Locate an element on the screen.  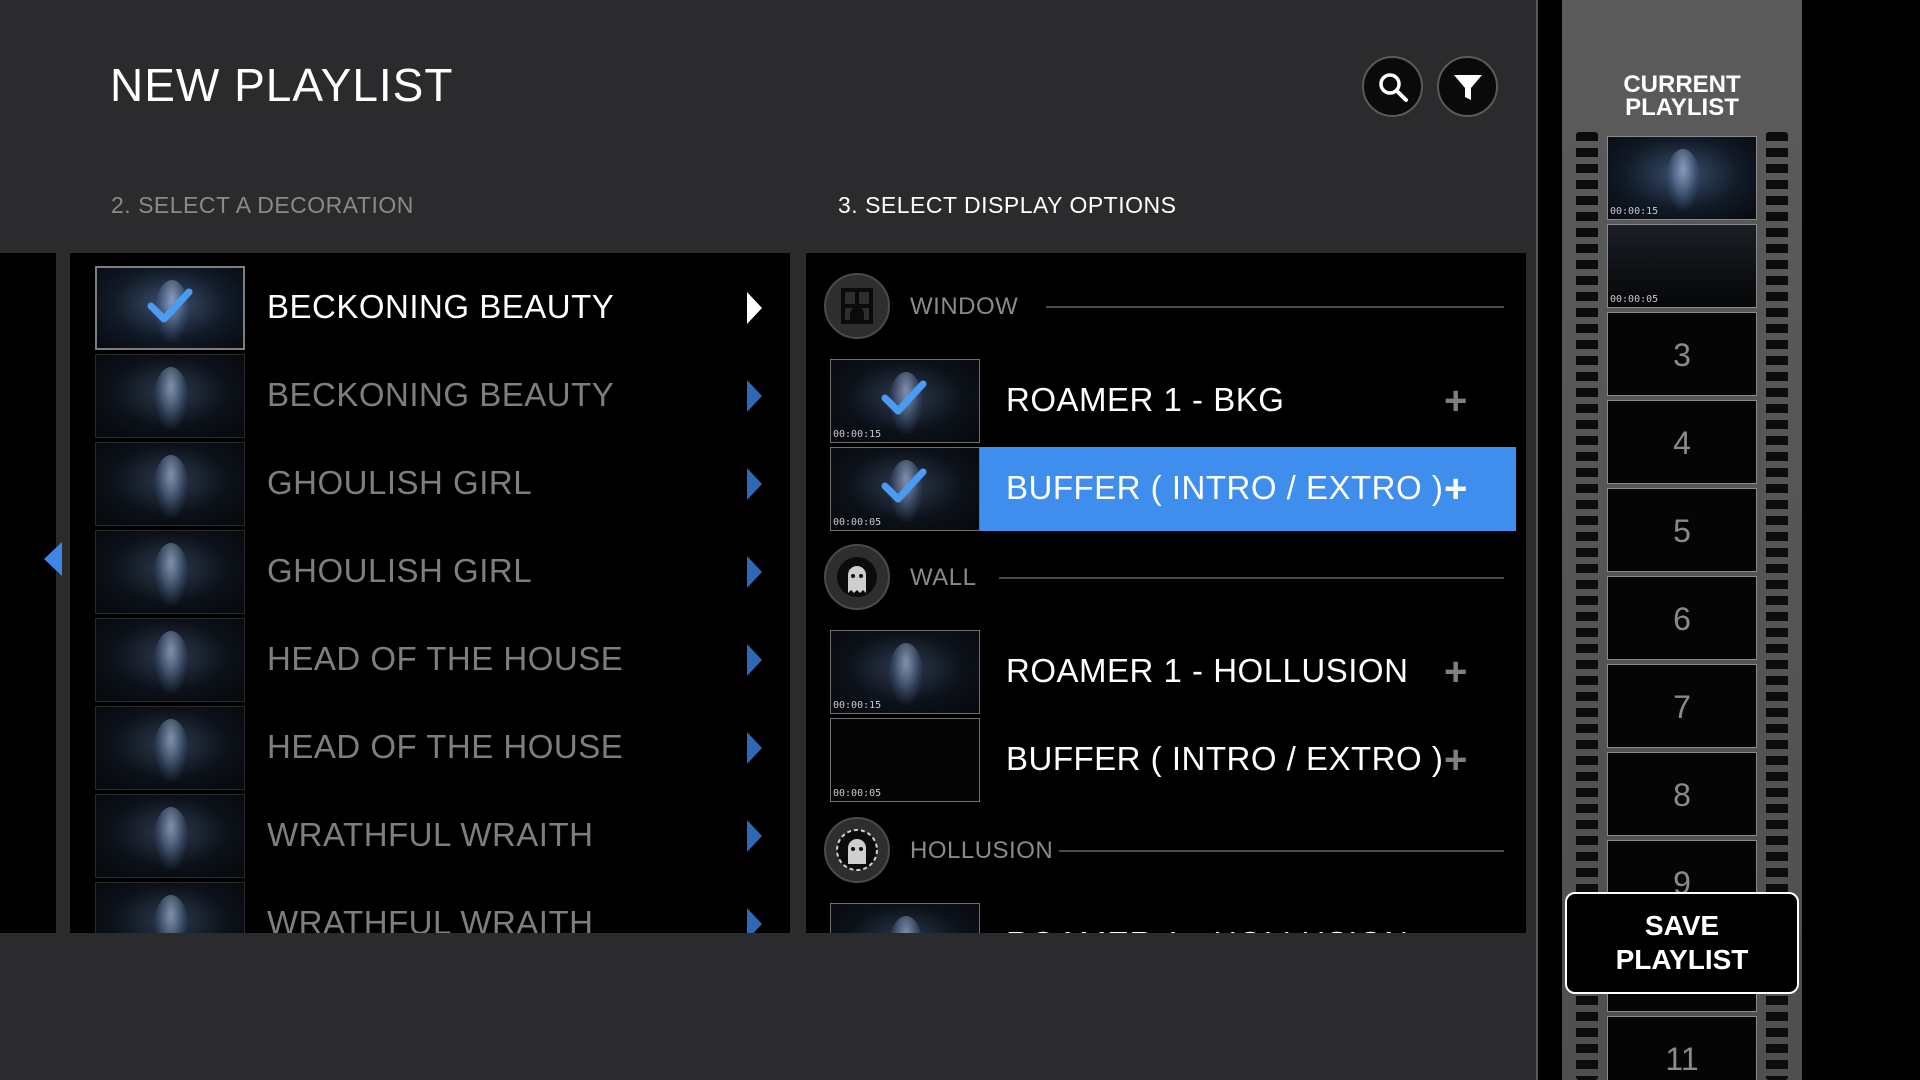
playlist-slot: 6 is located at coordinates (1682, 618).